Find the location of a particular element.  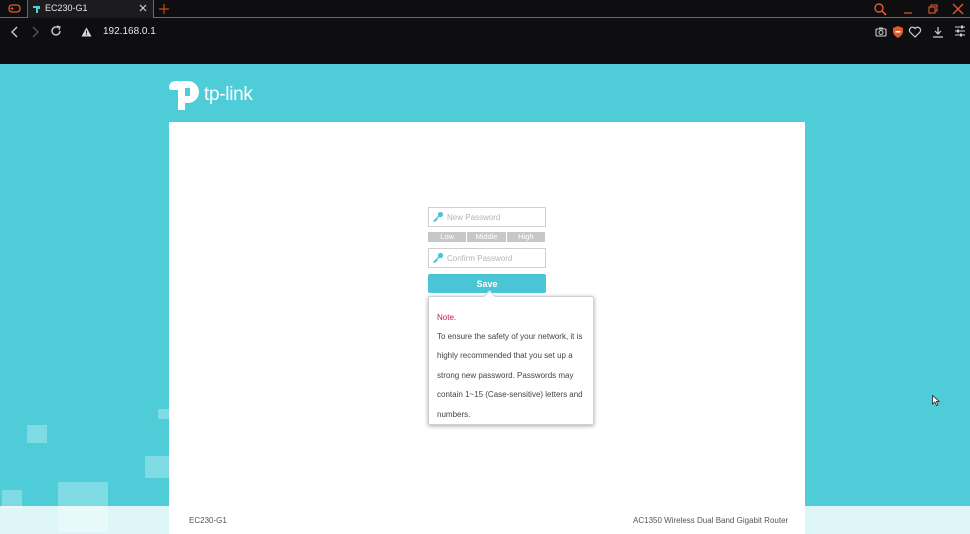

tab-title: EC230-G1 is located at coordinates (66, 8).